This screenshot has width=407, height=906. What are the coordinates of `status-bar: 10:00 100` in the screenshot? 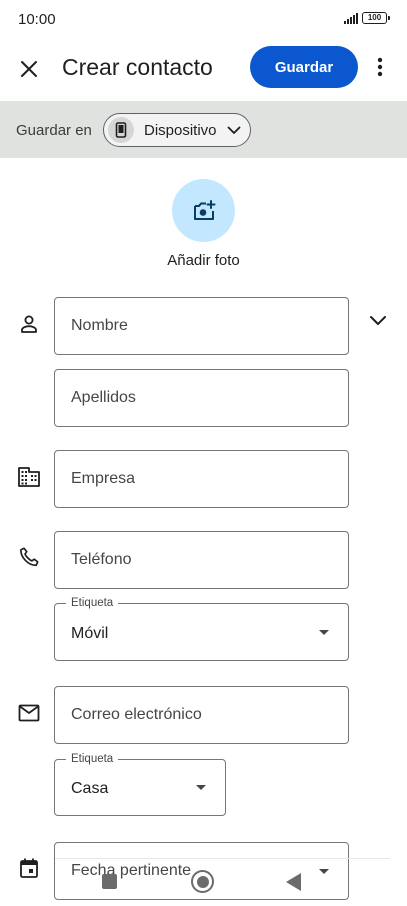 It's located at (203, 20).